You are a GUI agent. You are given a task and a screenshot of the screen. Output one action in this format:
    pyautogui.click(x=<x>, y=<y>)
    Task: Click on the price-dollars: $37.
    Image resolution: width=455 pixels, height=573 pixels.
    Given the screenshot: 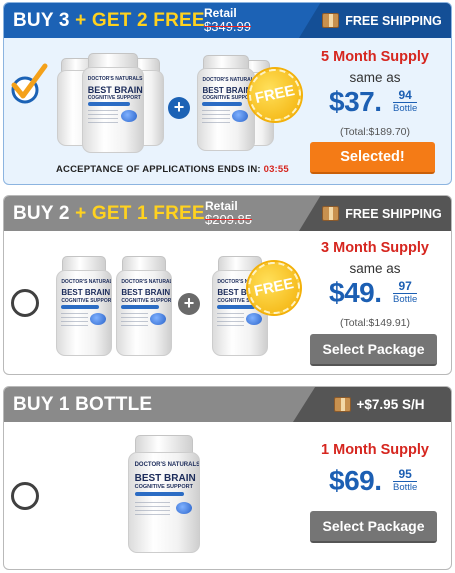 What is the action you would take?
    pyautogui.click(x=355, y=101)
    